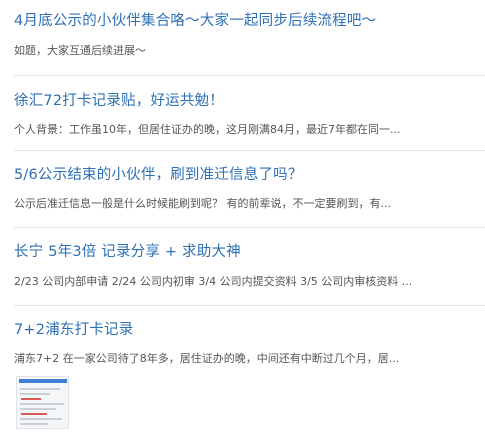 The image size is (485, 446). Describe the element at coordinates (43, 381) in the screenshot. I see `thumbnail-header` at that location.